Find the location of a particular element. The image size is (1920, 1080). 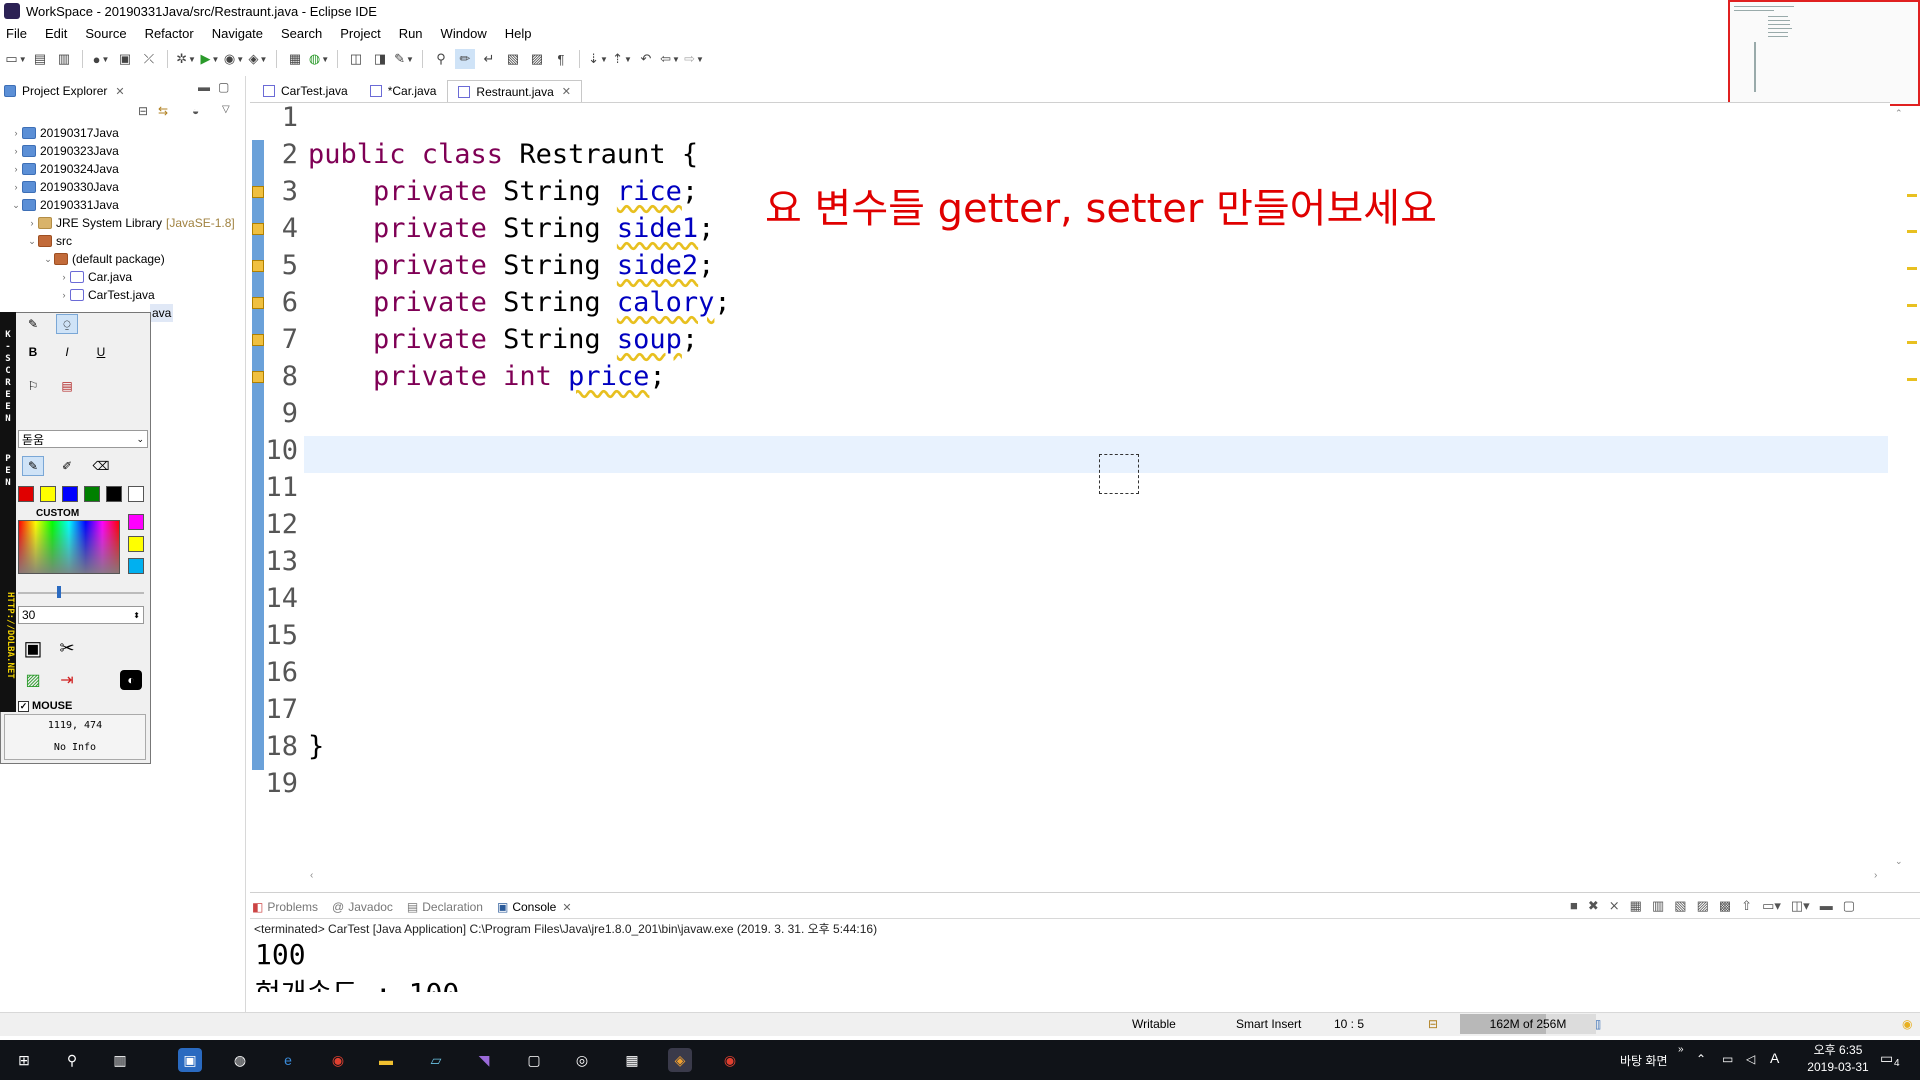

tree-file-cartest: › CarTest.java is located at coordinates (106, 295).